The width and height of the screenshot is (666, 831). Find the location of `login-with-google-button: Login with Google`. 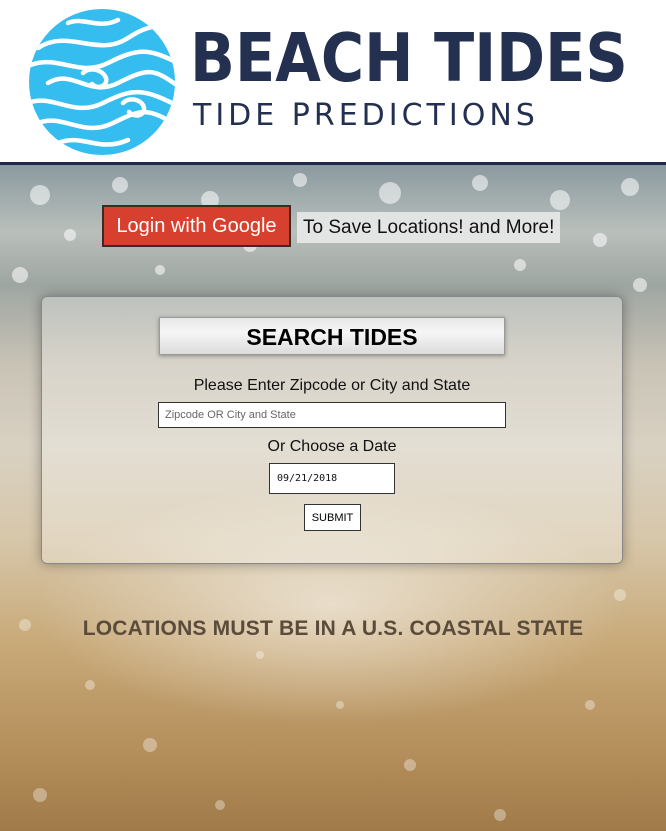

login-with-google-button: Login with Google is located at coordinates (196, 226).